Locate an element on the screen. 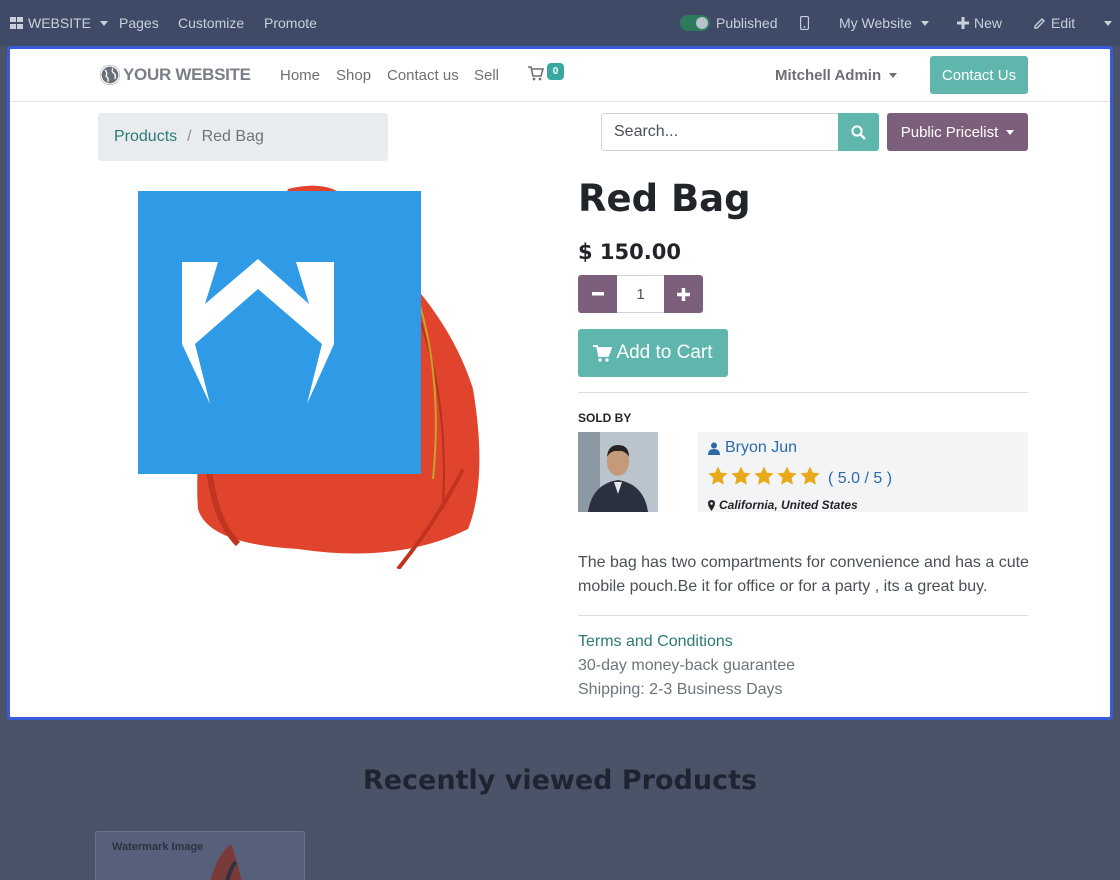 This screenshot has width=1120, height=880. contact-us-button: Contact Us is located at coordinates (979, 75).